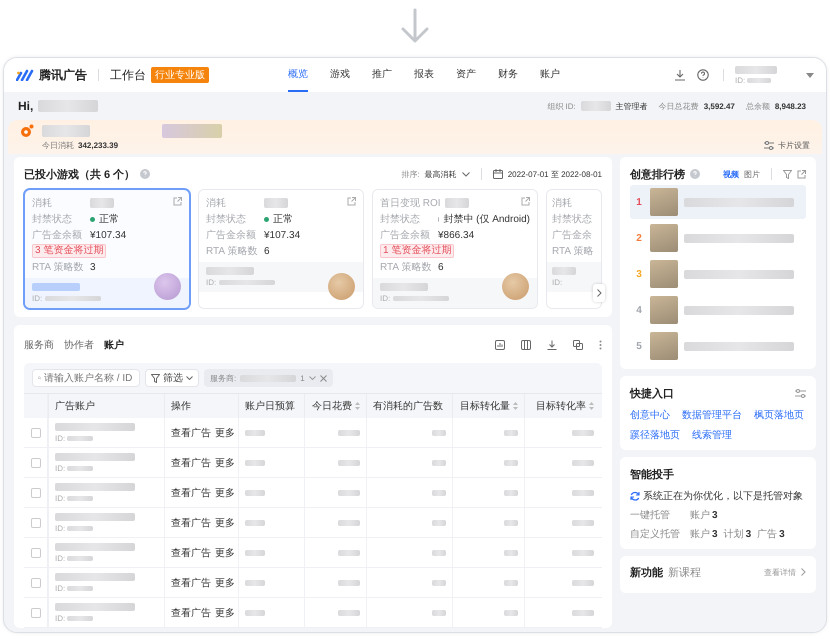 The width and height of the screenshot is (830, 639). Describe the element at coordinates (561, 106) in the screenshot. I see `org-id-label: 组织 ID:` at that location.